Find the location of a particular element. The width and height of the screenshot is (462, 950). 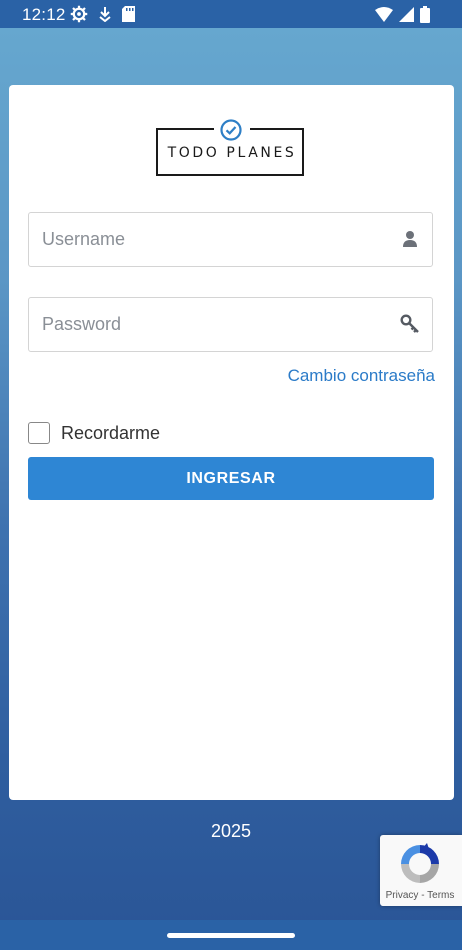

change-password-link: Cambio contraseña is located at coordinates (361, 376).